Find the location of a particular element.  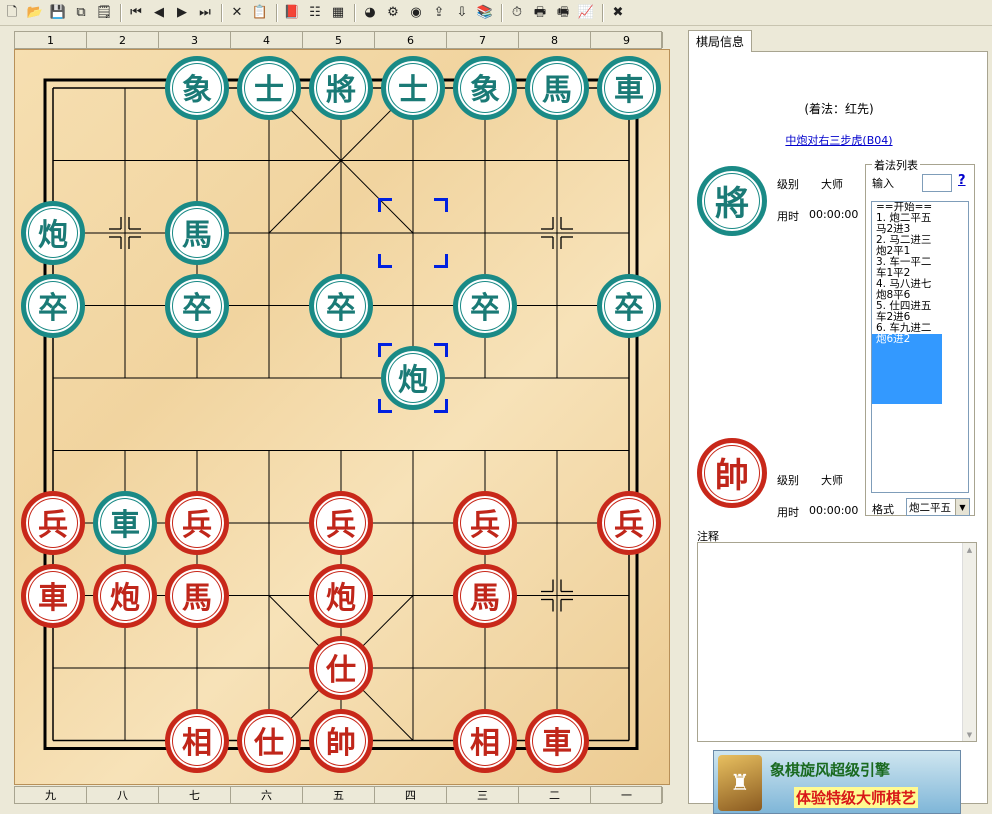

new-file-icon: 🗋 is located at coordinates (12, 13).